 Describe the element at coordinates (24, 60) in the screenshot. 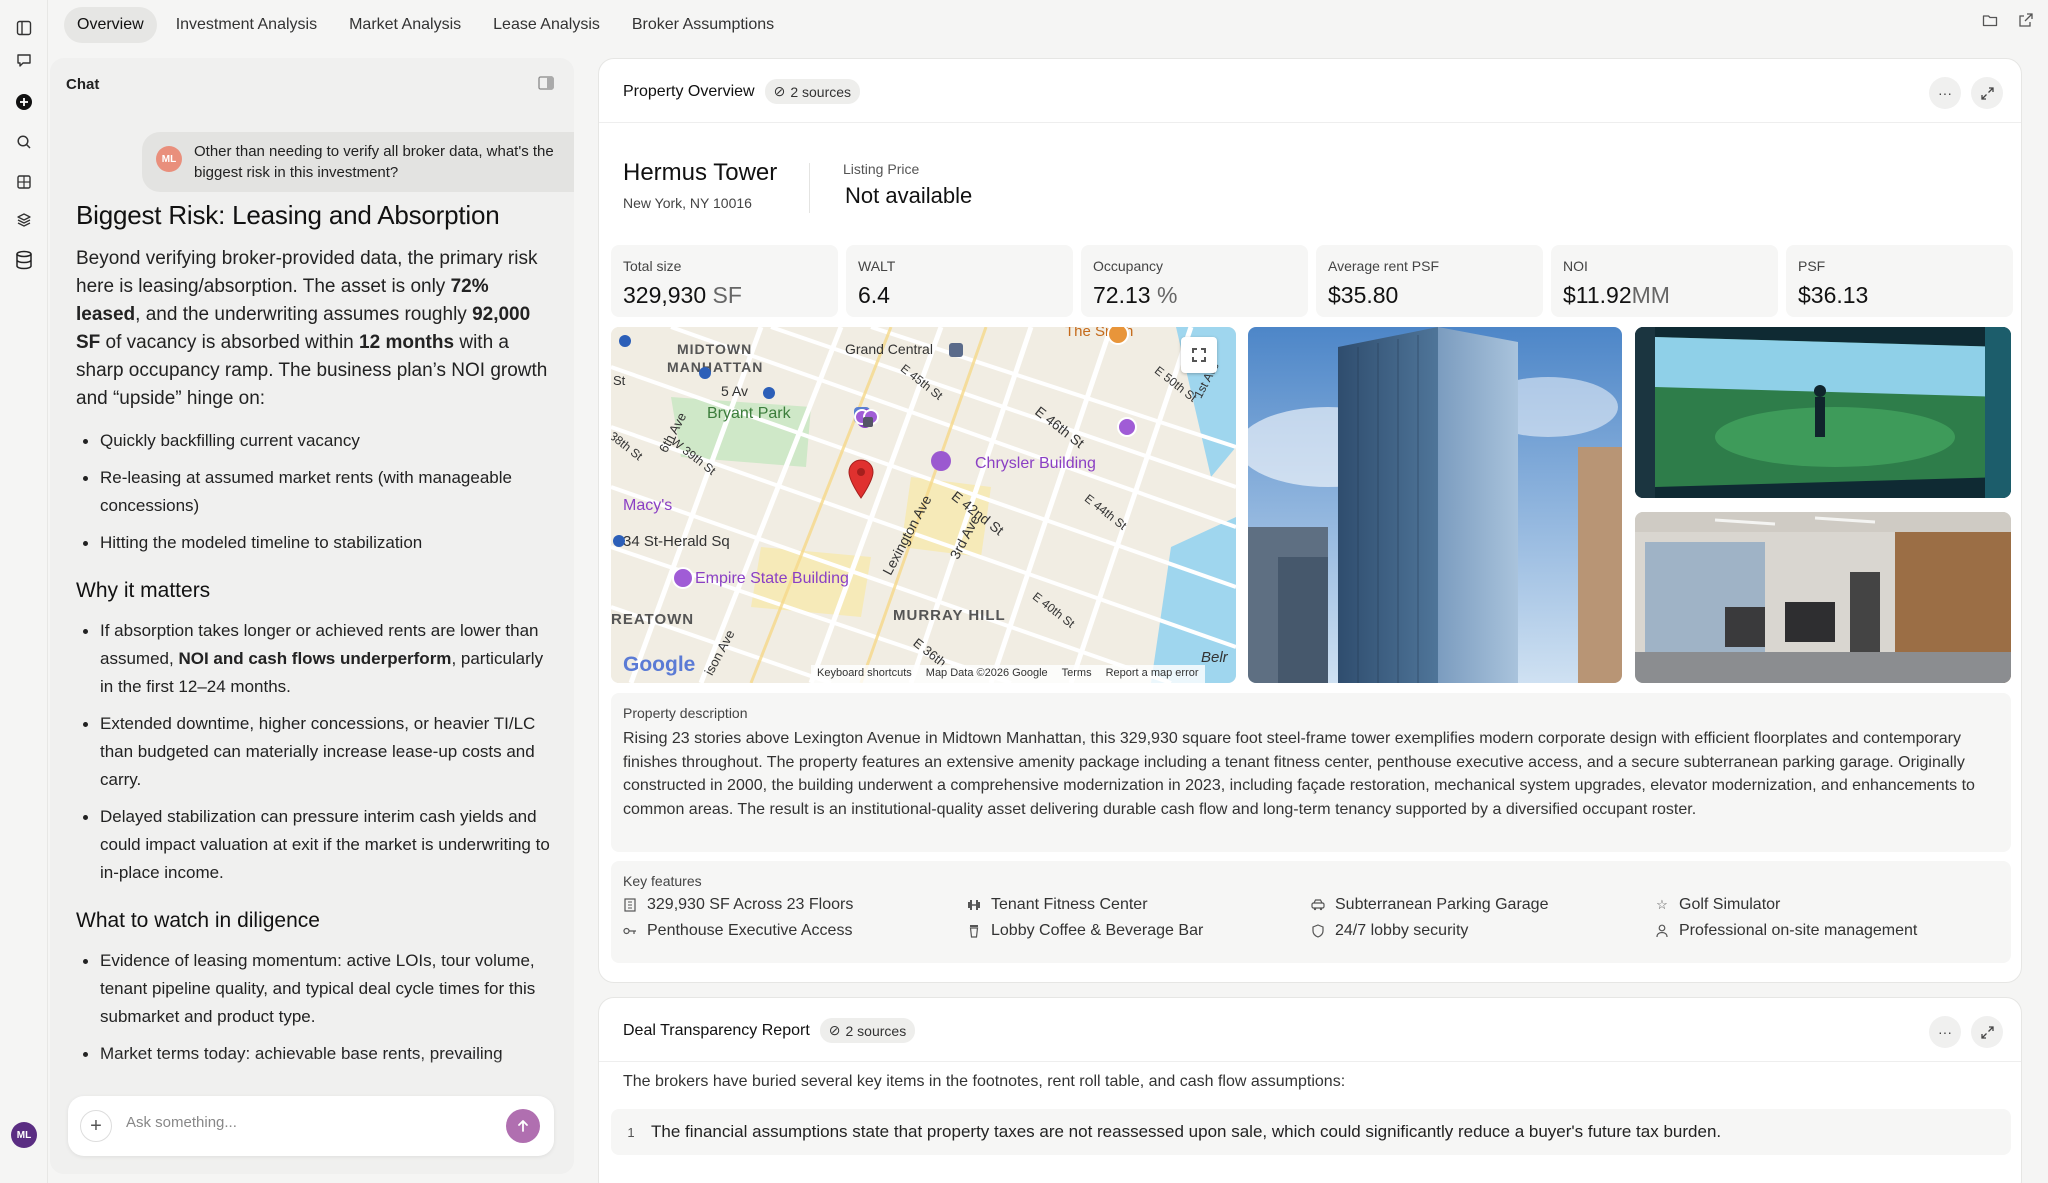

I see `chat-icon` at that location.